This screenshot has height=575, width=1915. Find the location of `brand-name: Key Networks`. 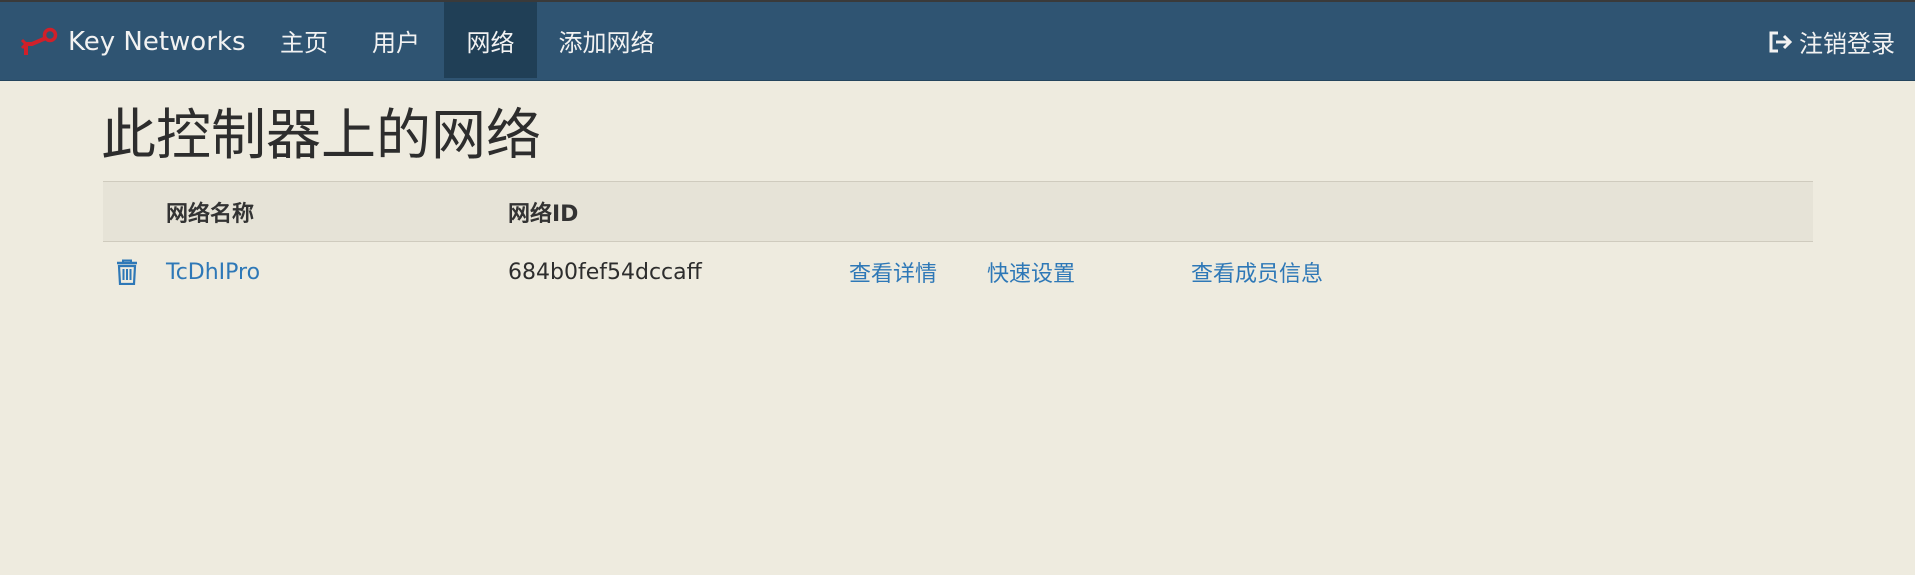

brand-name: Key Networks is located at coordinates (157, 41).